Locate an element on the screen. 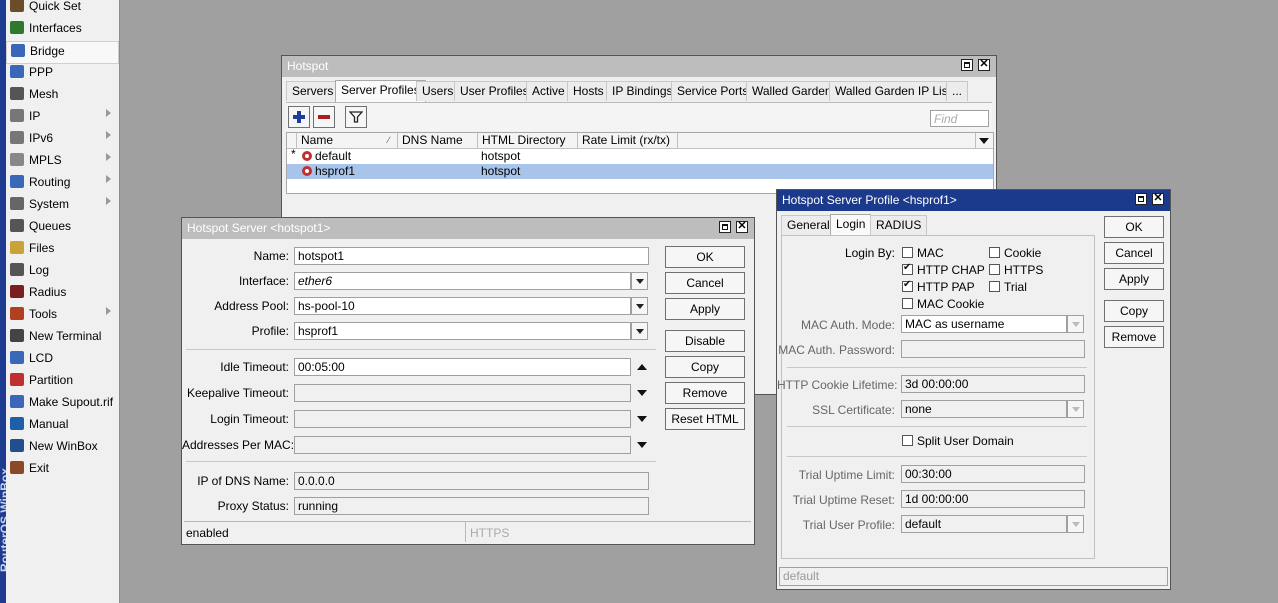 Image resolution: width=1278 pixels, height=603 pixels. trial-checkbox is located at coordinates (994, 286).